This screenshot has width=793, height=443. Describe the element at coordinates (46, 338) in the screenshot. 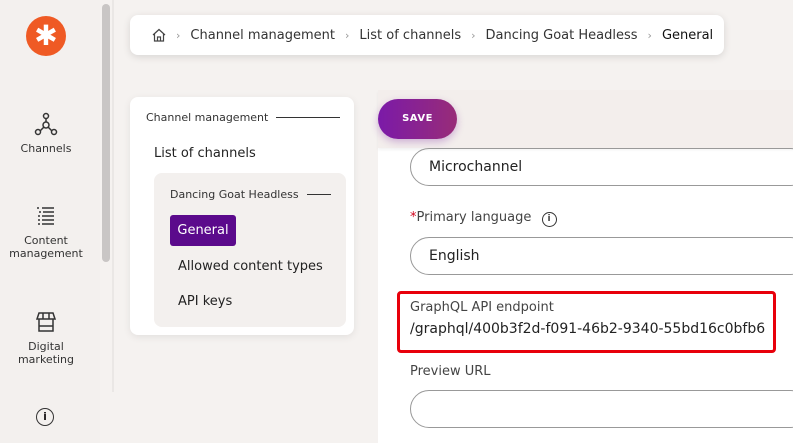

I see `sidebar-item-digital-marketing: Digital marketing` at that location.